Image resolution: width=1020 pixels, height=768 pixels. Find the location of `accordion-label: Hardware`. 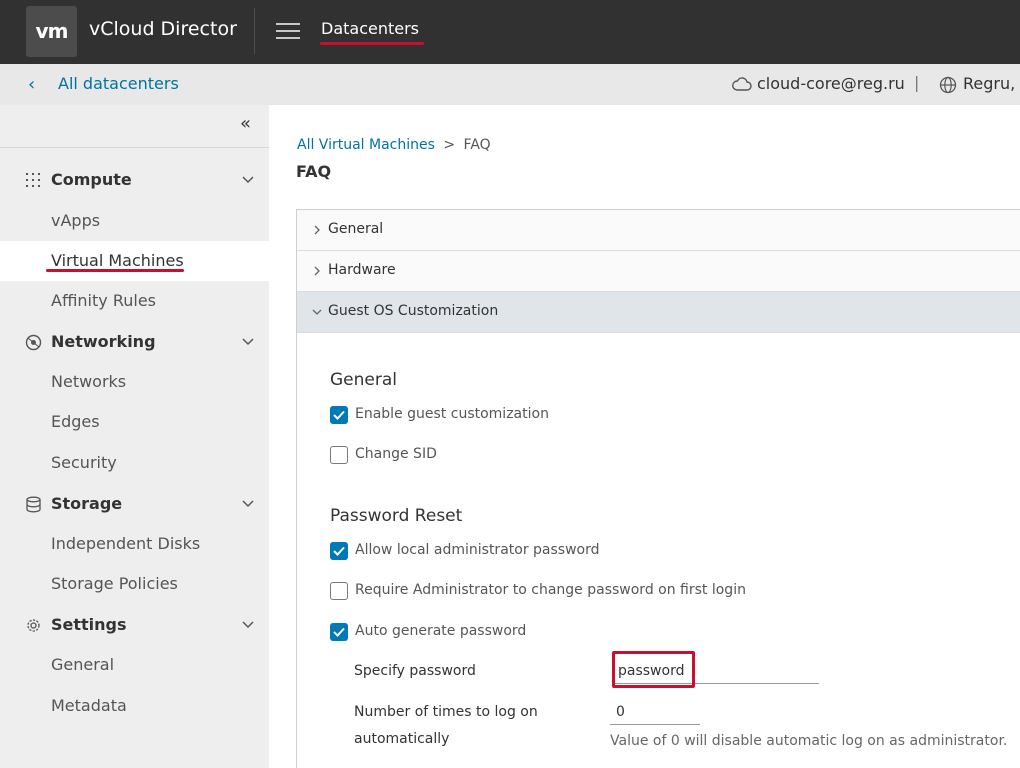

accordion-label: Hardware is located at coordinates (362, 270).